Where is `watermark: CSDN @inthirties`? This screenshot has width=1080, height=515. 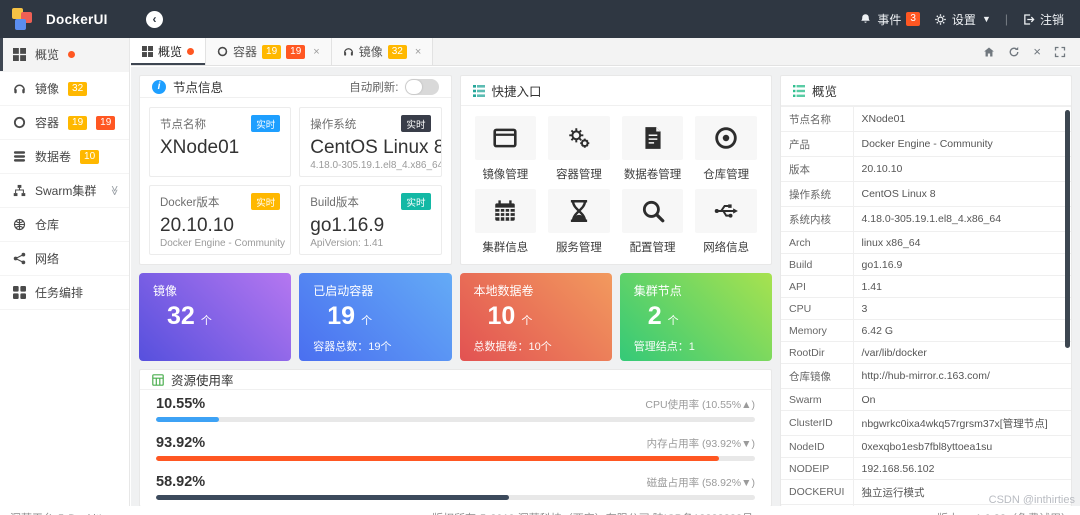
watermark: CSDN @inthirties is located at coordinates (1031, 500).